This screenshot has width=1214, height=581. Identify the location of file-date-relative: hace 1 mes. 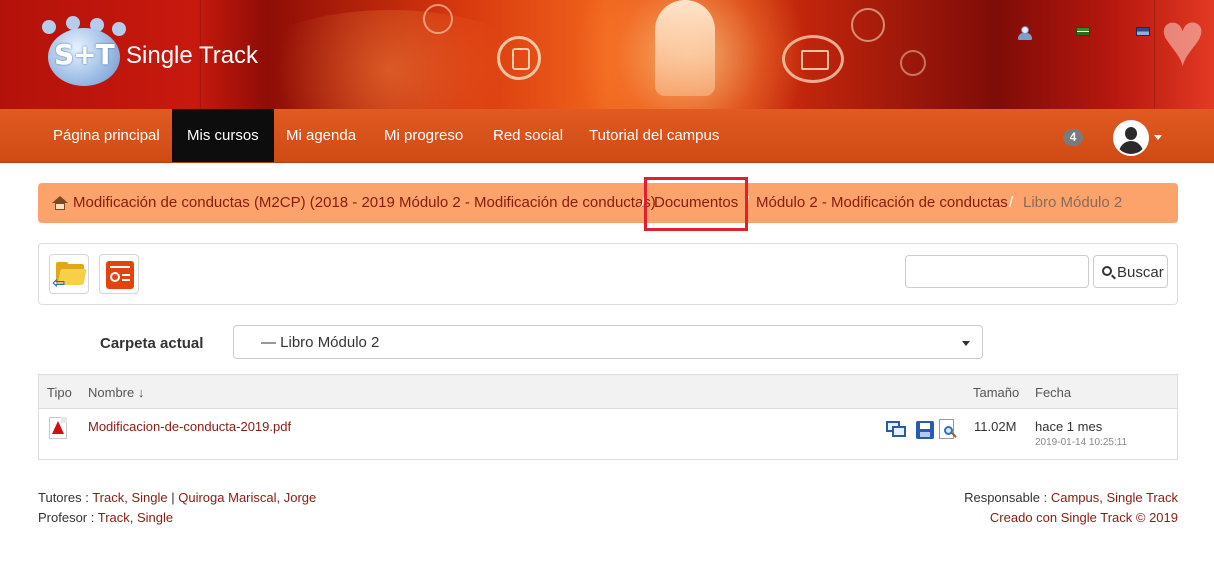
(1069, 426).